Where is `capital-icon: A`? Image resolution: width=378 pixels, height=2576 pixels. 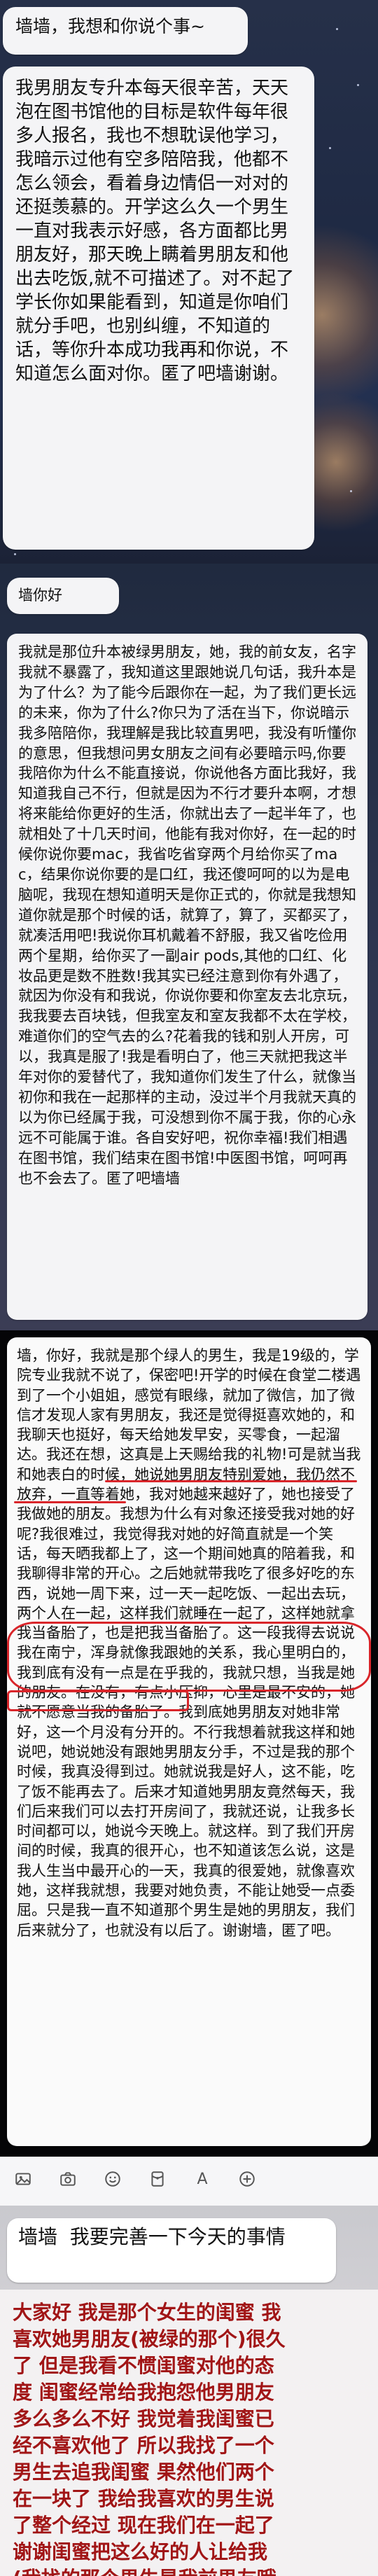 capital-icon: A is located at coordinates (202, 2178).